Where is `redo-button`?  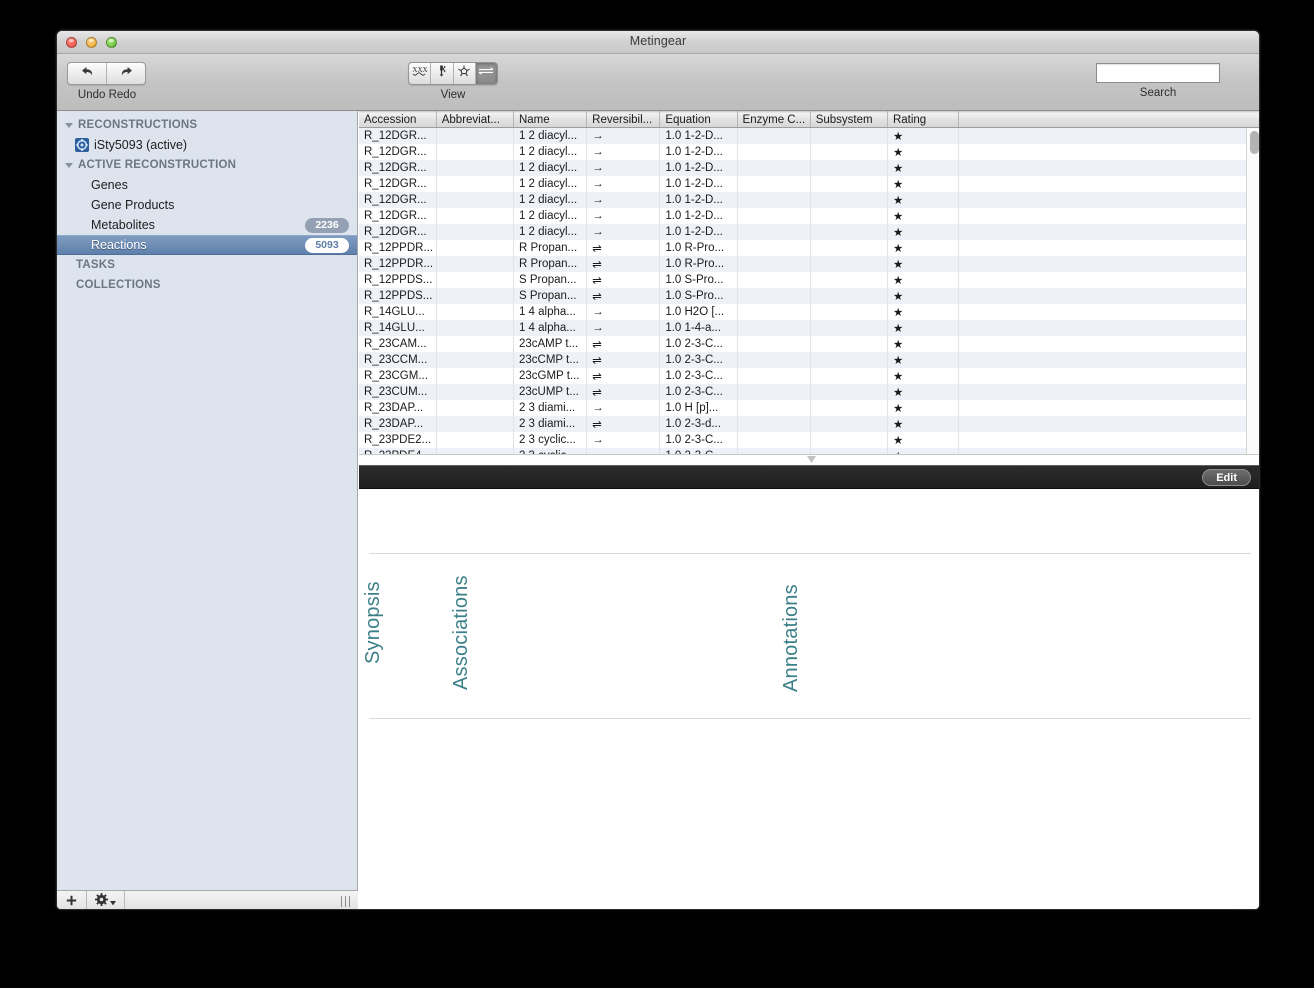
redo-button is located at coordinates (126, 73).